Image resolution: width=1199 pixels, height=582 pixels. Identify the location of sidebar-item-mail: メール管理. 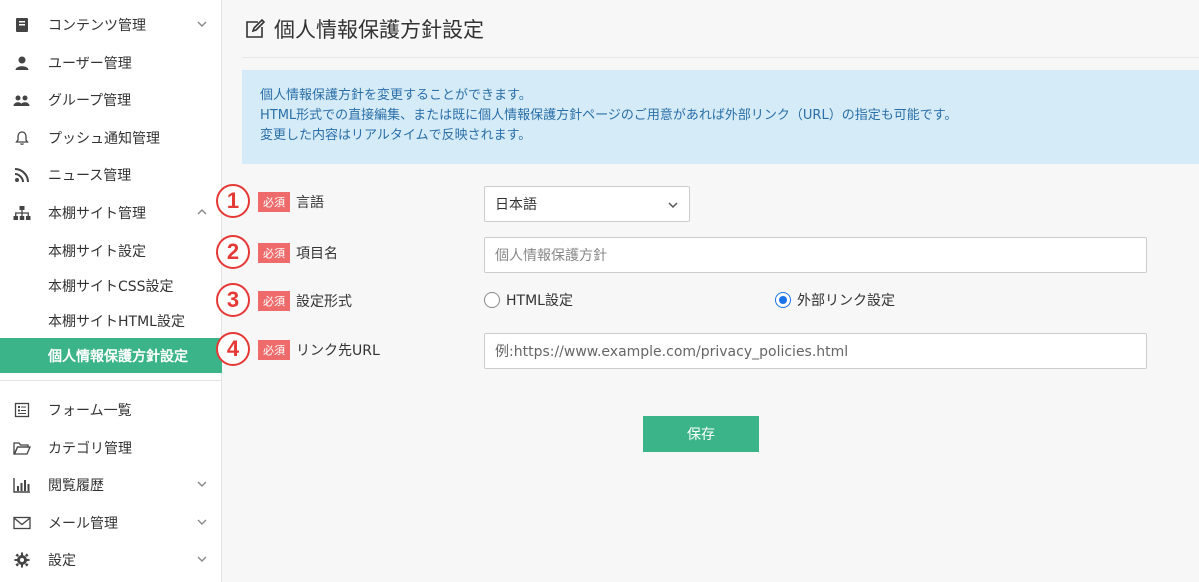
(111, 522).